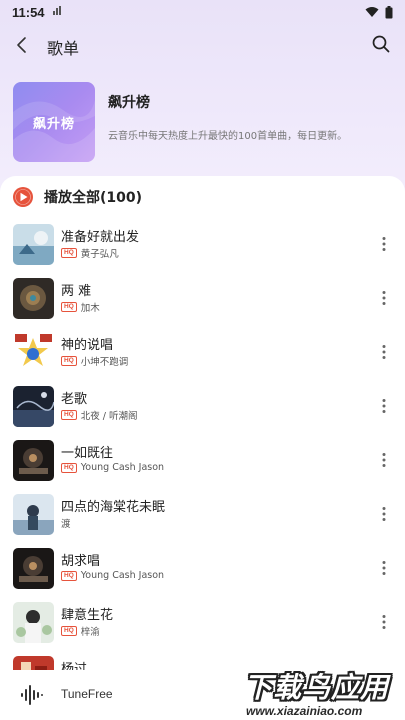 This screenshot has width=405, height=720. Describe the element at coordinates (389, 11) in the screenshot. I see `battery-icon` at that location.